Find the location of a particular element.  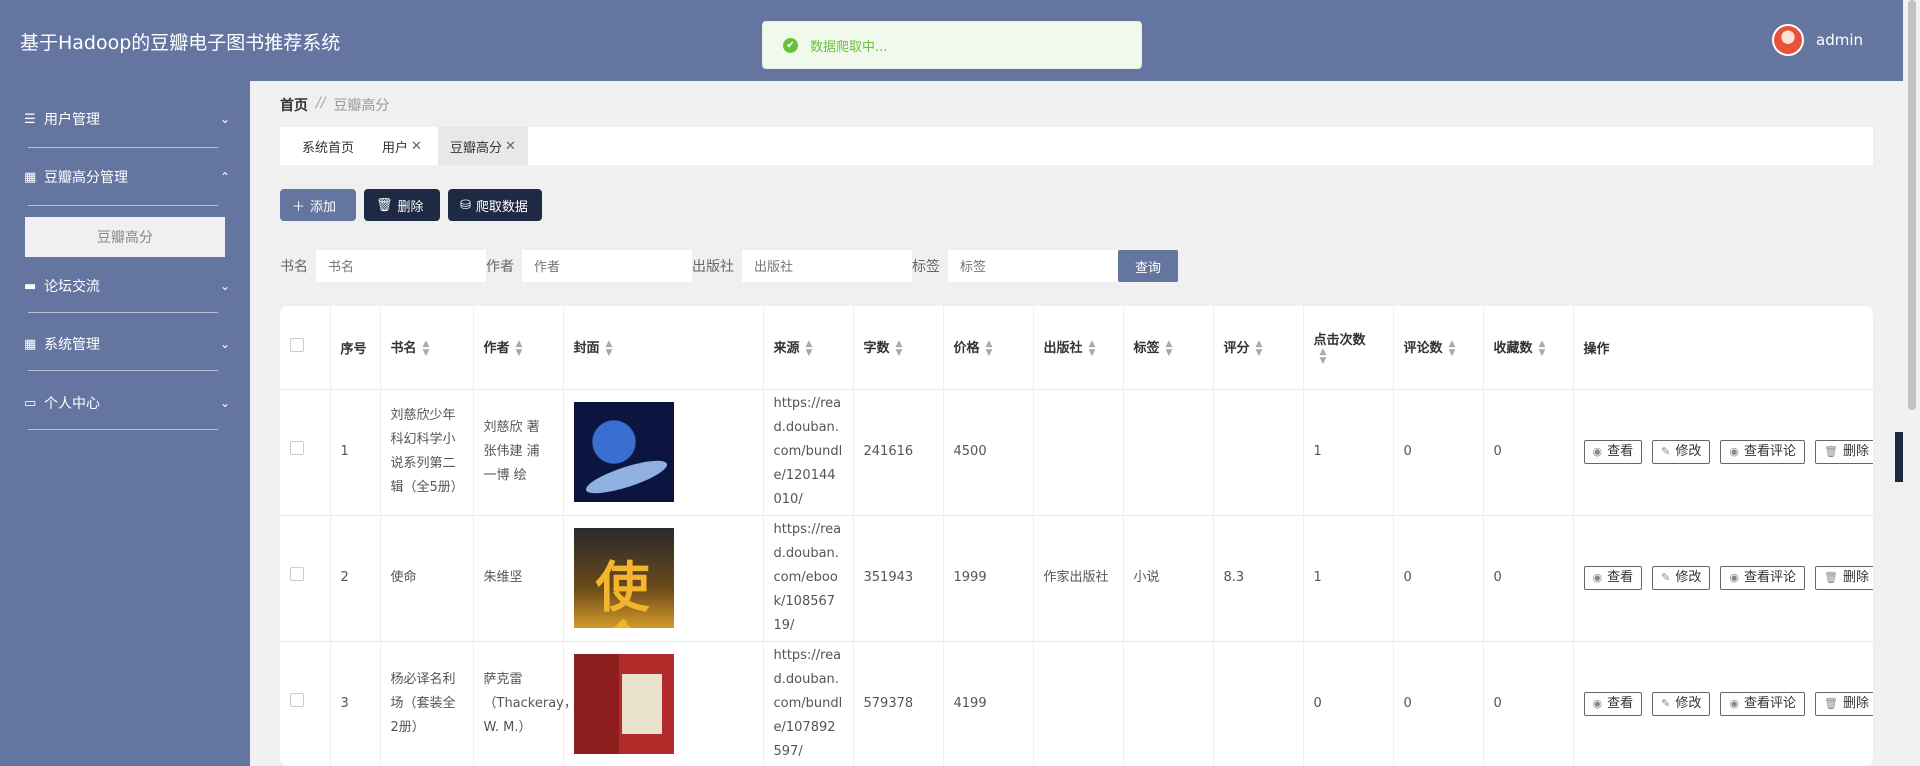

user-menu: admin is located at coordinates (1817, 40).